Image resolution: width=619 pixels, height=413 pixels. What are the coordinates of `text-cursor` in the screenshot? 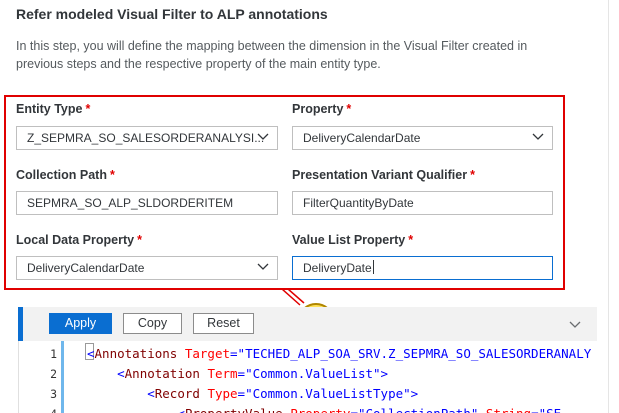 It's located at (373, 267).